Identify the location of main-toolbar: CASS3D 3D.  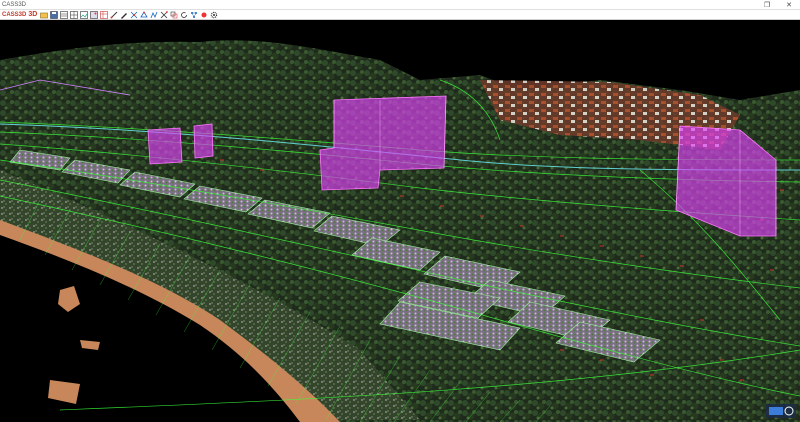
(400, 15).